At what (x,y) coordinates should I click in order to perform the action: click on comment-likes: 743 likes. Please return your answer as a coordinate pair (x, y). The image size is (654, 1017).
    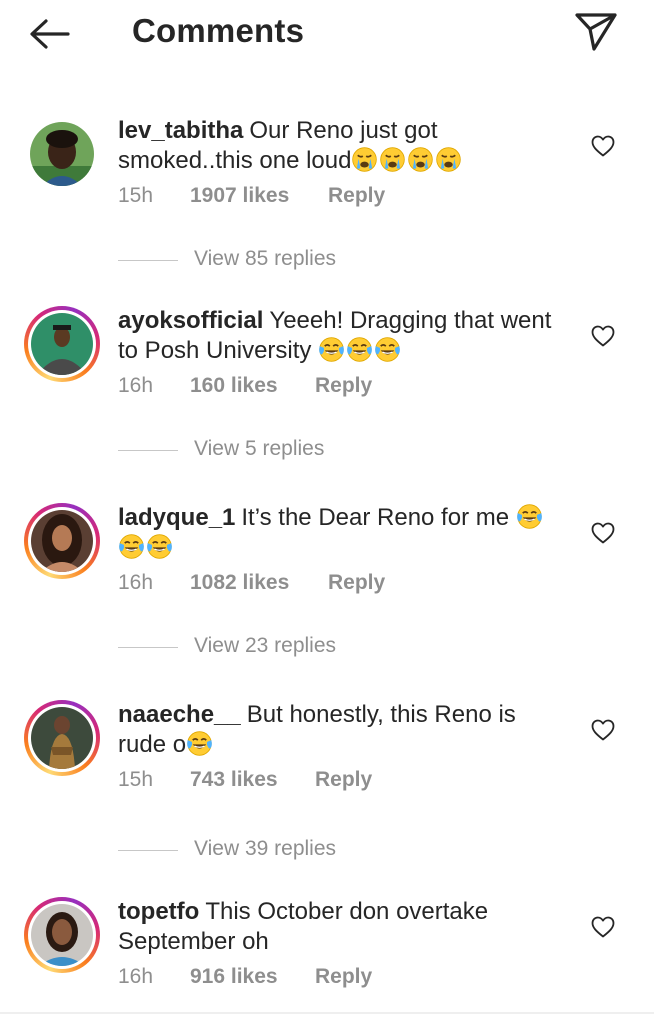
    Looking at the image, I should click on (234, 780).